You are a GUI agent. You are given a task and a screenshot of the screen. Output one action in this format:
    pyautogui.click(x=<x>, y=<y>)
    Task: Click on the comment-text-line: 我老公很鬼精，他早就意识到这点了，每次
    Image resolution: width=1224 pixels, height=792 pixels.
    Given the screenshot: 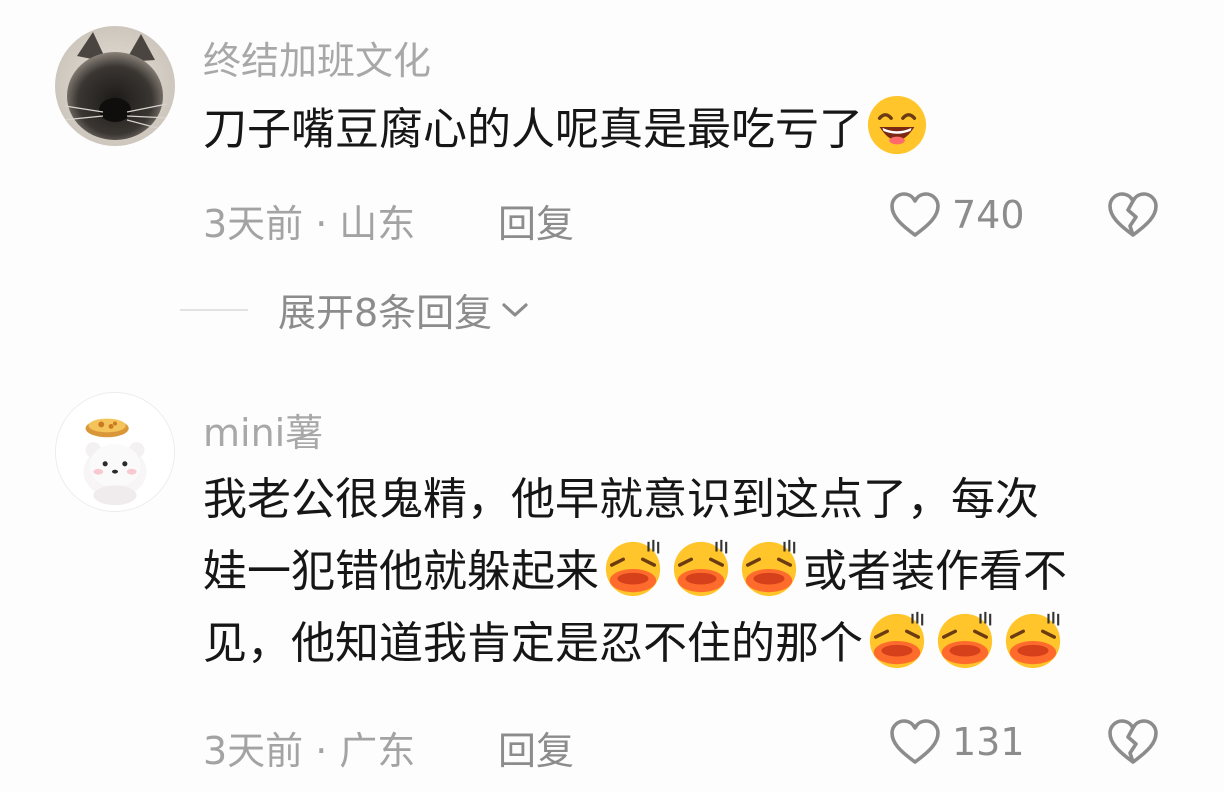 What is the action you would take?
    pyautogui.click(x=621, y=499)
    